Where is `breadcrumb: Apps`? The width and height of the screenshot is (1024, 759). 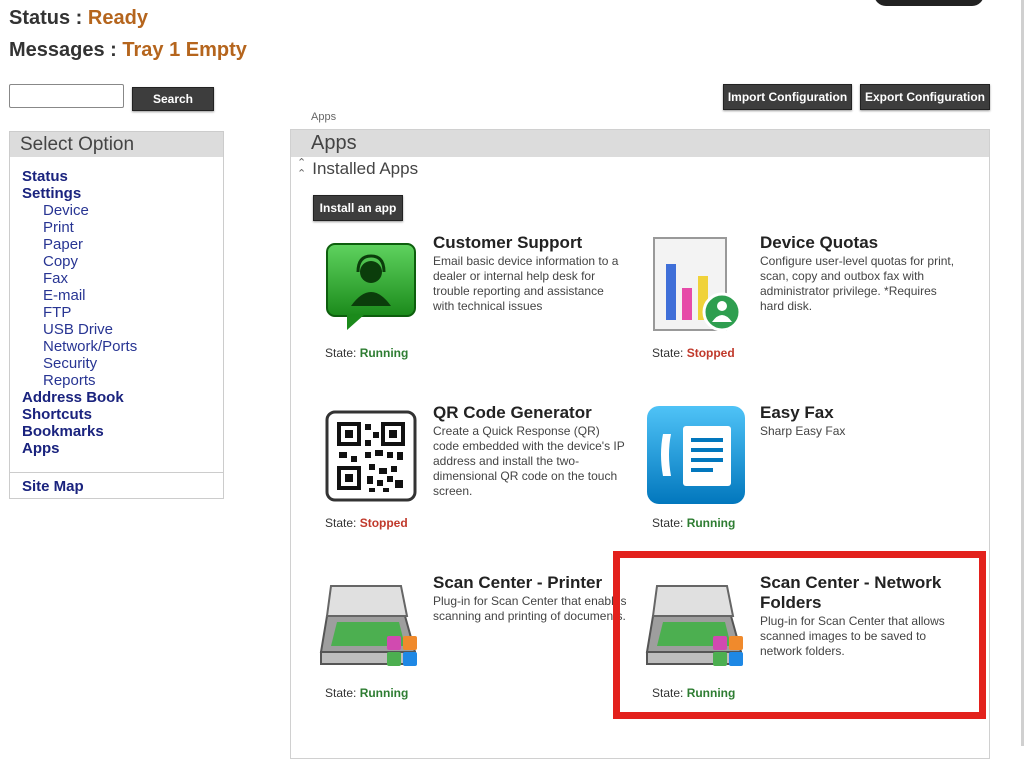
breadcrumb: Apps is located at coordinates (323, 117).